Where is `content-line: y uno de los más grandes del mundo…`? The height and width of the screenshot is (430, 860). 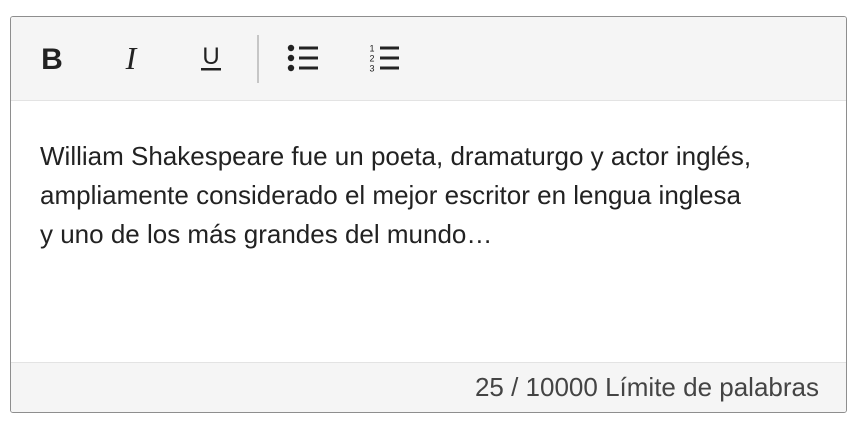
content-line: y uno de los más grandes del mundo… is located at coordinates (266, 234).